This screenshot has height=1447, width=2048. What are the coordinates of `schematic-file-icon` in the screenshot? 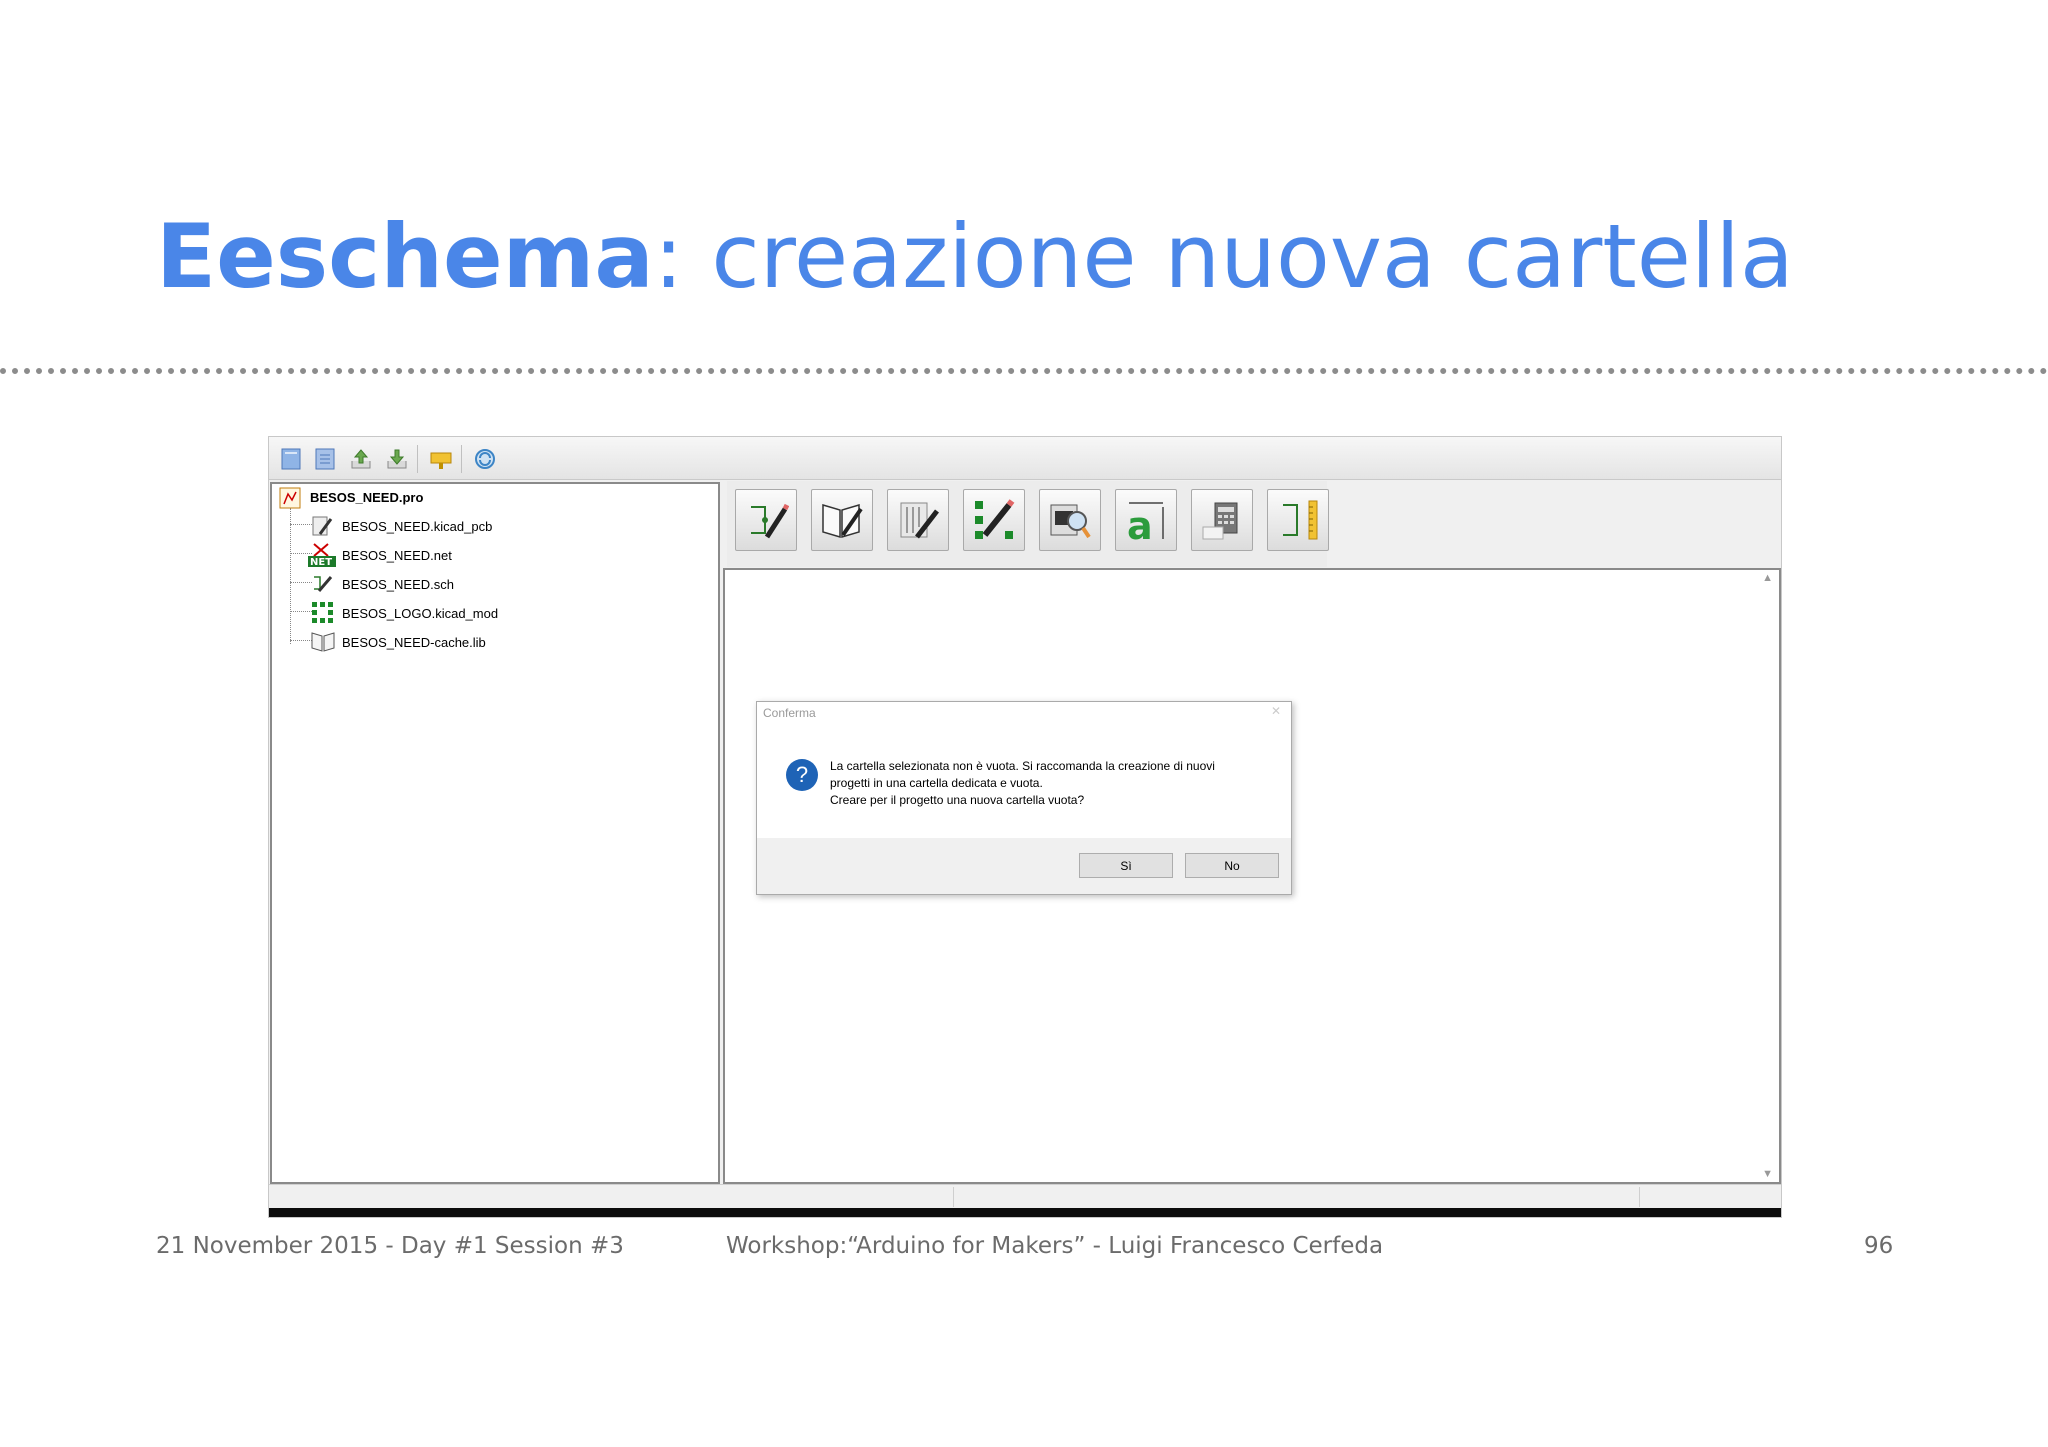 It's located at (322, 583).